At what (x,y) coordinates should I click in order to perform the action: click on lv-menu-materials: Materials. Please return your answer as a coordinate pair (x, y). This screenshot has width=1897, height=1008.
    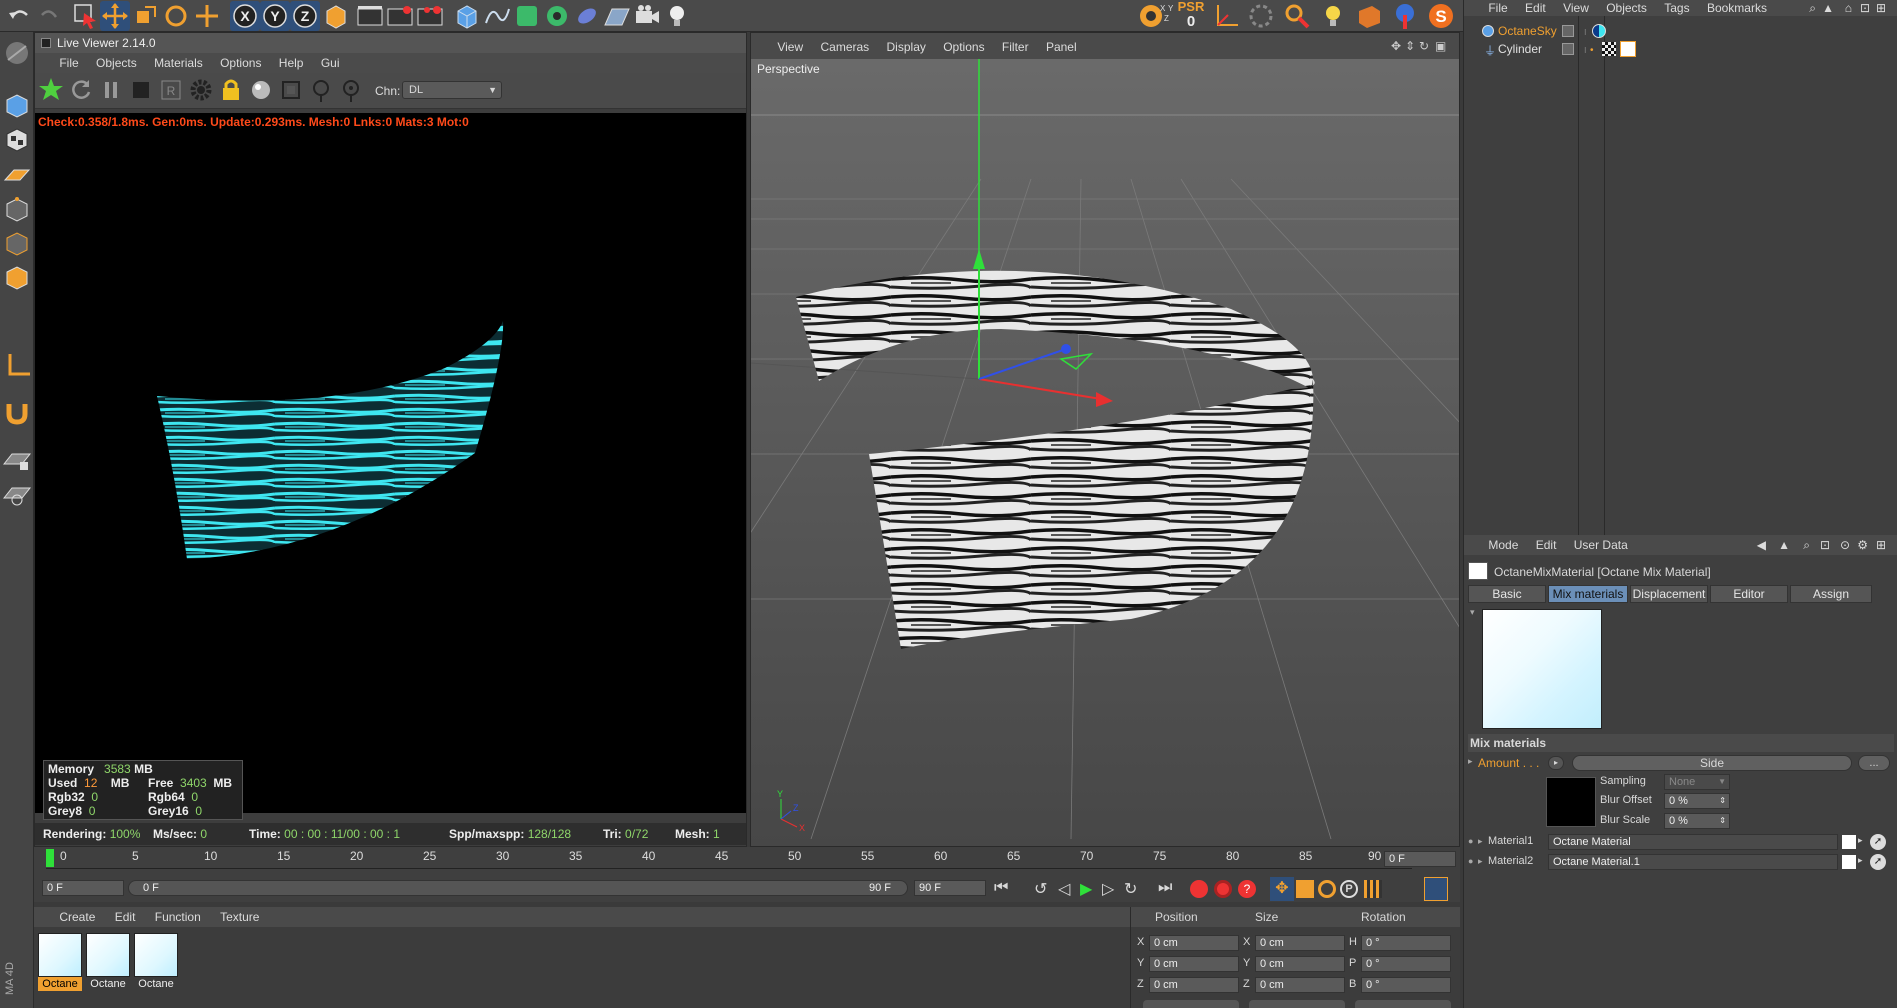
    Looking at the image, I should click on (178, 63).